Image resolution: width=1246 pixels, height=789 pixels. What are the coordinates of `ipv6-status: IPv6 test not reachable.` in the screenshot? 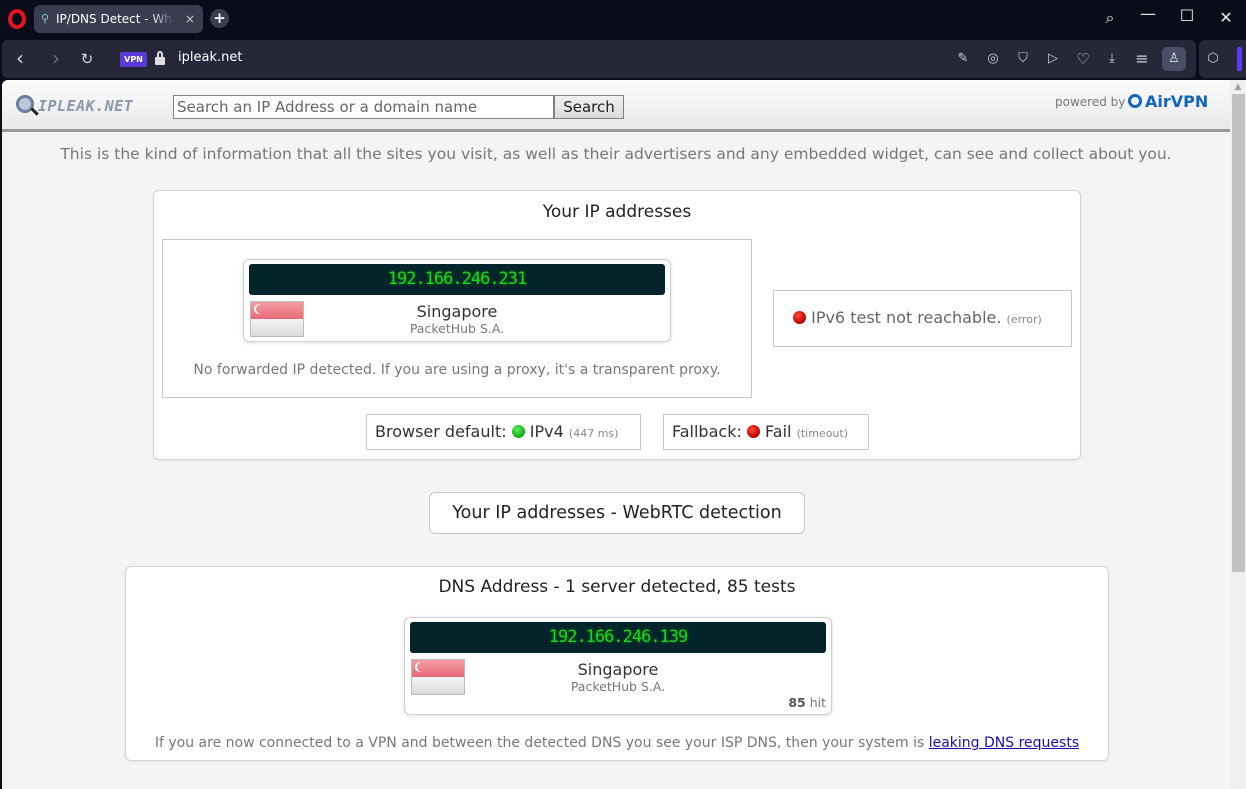 It's located at (906, 317).